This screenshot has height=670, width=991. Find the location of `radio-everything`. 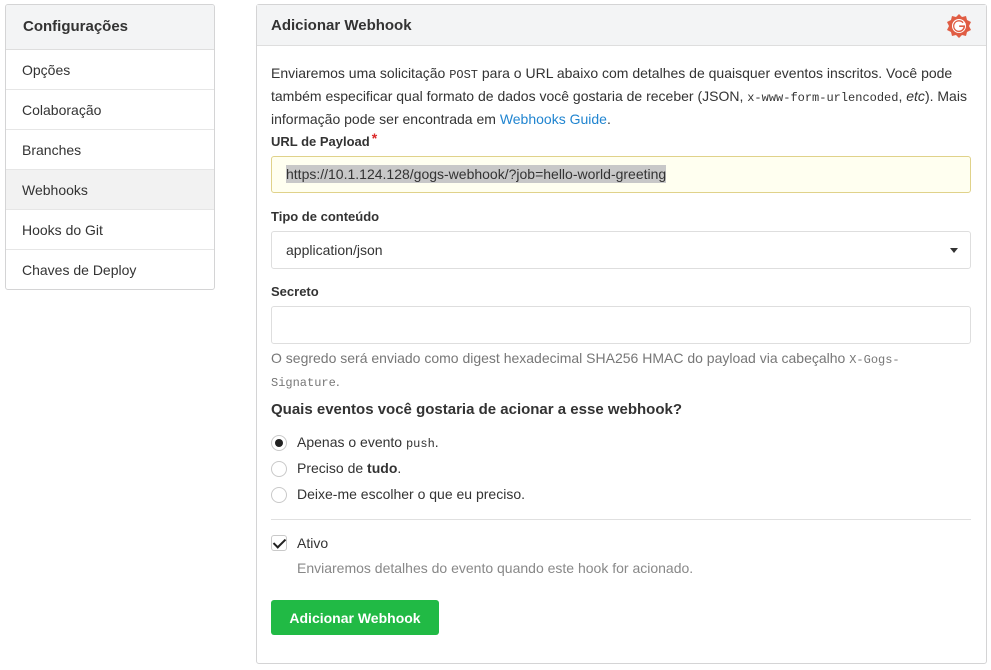

radio-everything is located at coordinates (279, 469).